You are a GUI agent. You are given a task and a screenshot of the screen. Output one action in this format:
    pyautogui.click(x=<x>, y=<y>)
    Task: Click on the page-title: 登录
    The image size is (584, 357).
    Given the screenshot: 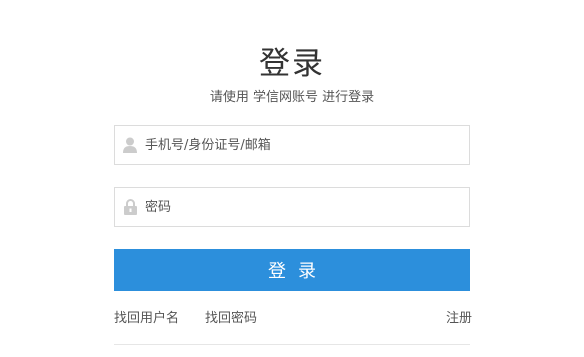 What is the action you would take?
    pyautogui.click(x=292, y=64)
    